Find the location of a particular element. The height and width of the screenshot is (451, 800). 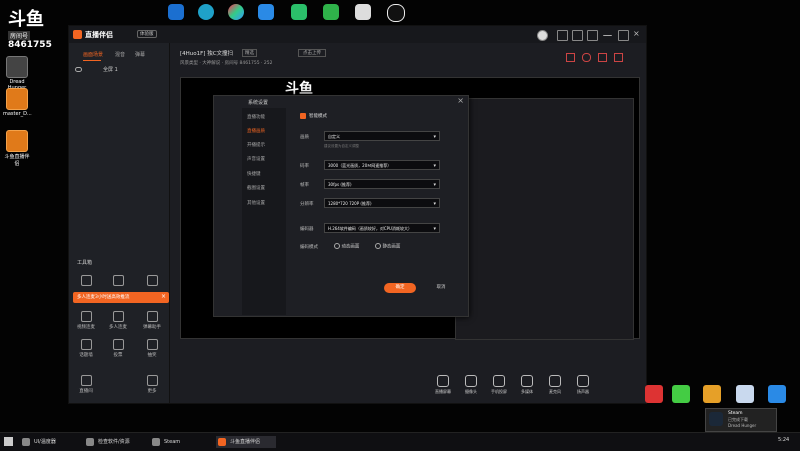

tool-video-link is located at coordinates (86, 281).